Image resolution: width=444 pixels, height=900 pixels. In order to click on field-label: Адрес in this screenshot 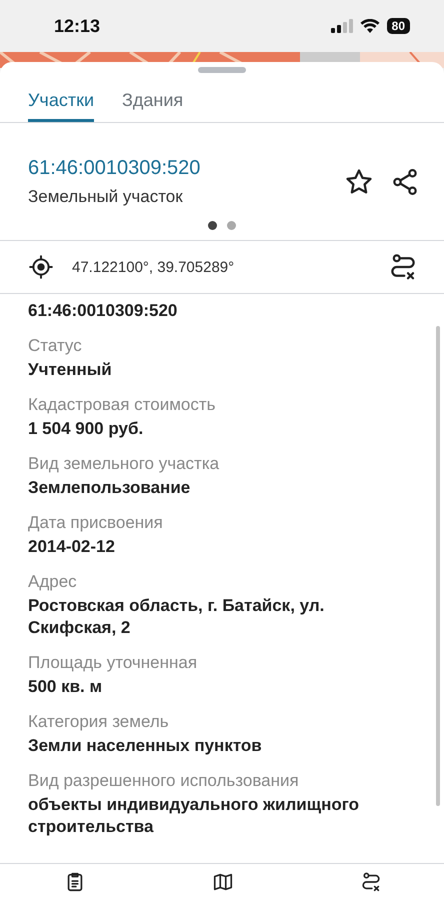, I will do `click(53, 582)`.